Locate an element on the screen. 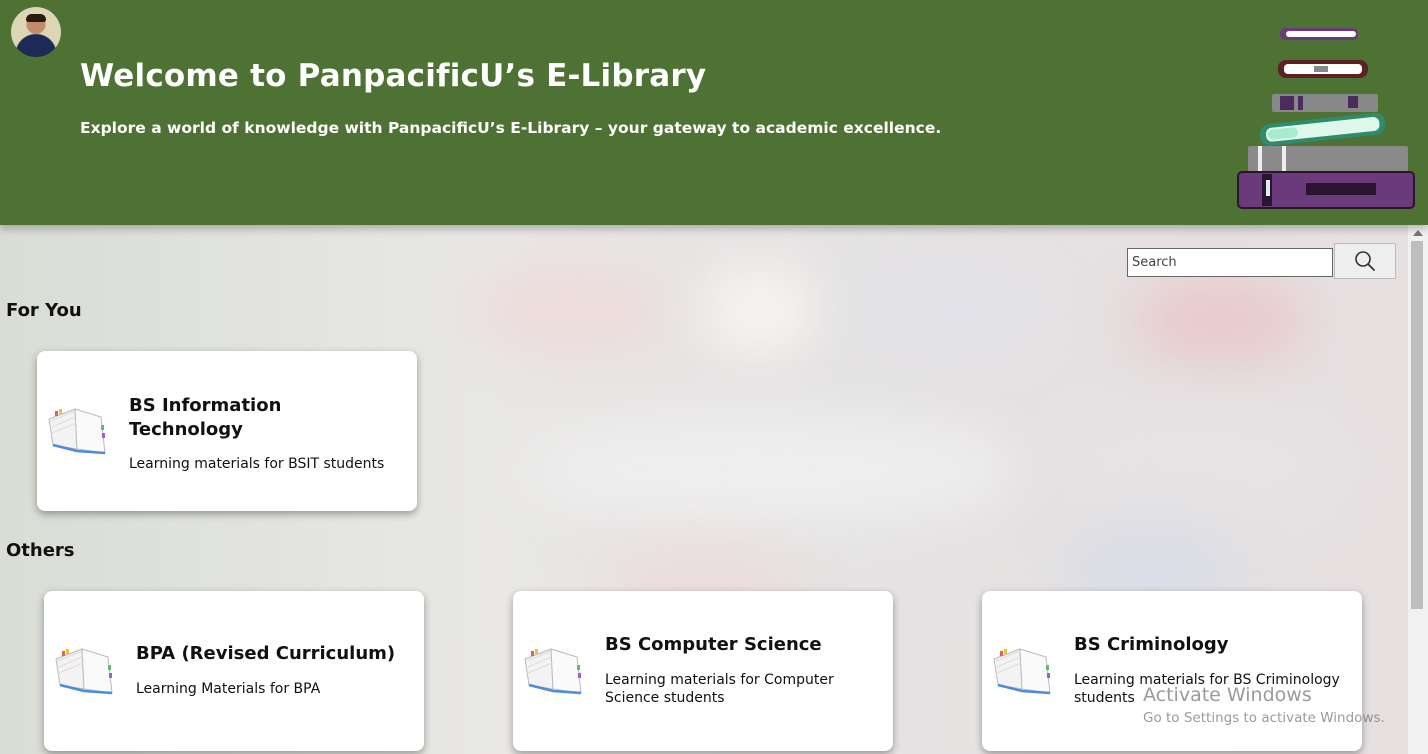 The width and height of the screenshot is (1428, 754). watermark-line-1: Activate Windows is located at coordinates (1227, 695).